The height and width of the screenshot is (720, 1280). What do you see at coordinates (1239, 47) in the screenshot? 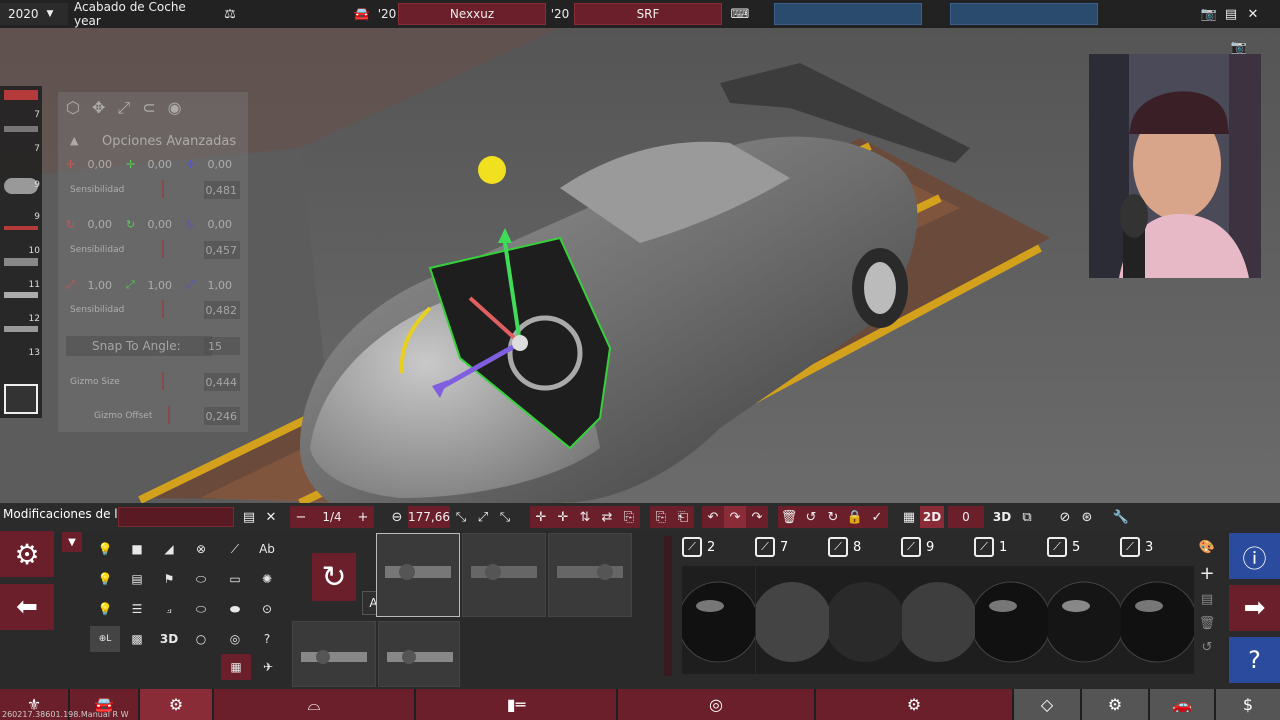
I see `camera-icon: 📷` at bounding box center [1239, 47].